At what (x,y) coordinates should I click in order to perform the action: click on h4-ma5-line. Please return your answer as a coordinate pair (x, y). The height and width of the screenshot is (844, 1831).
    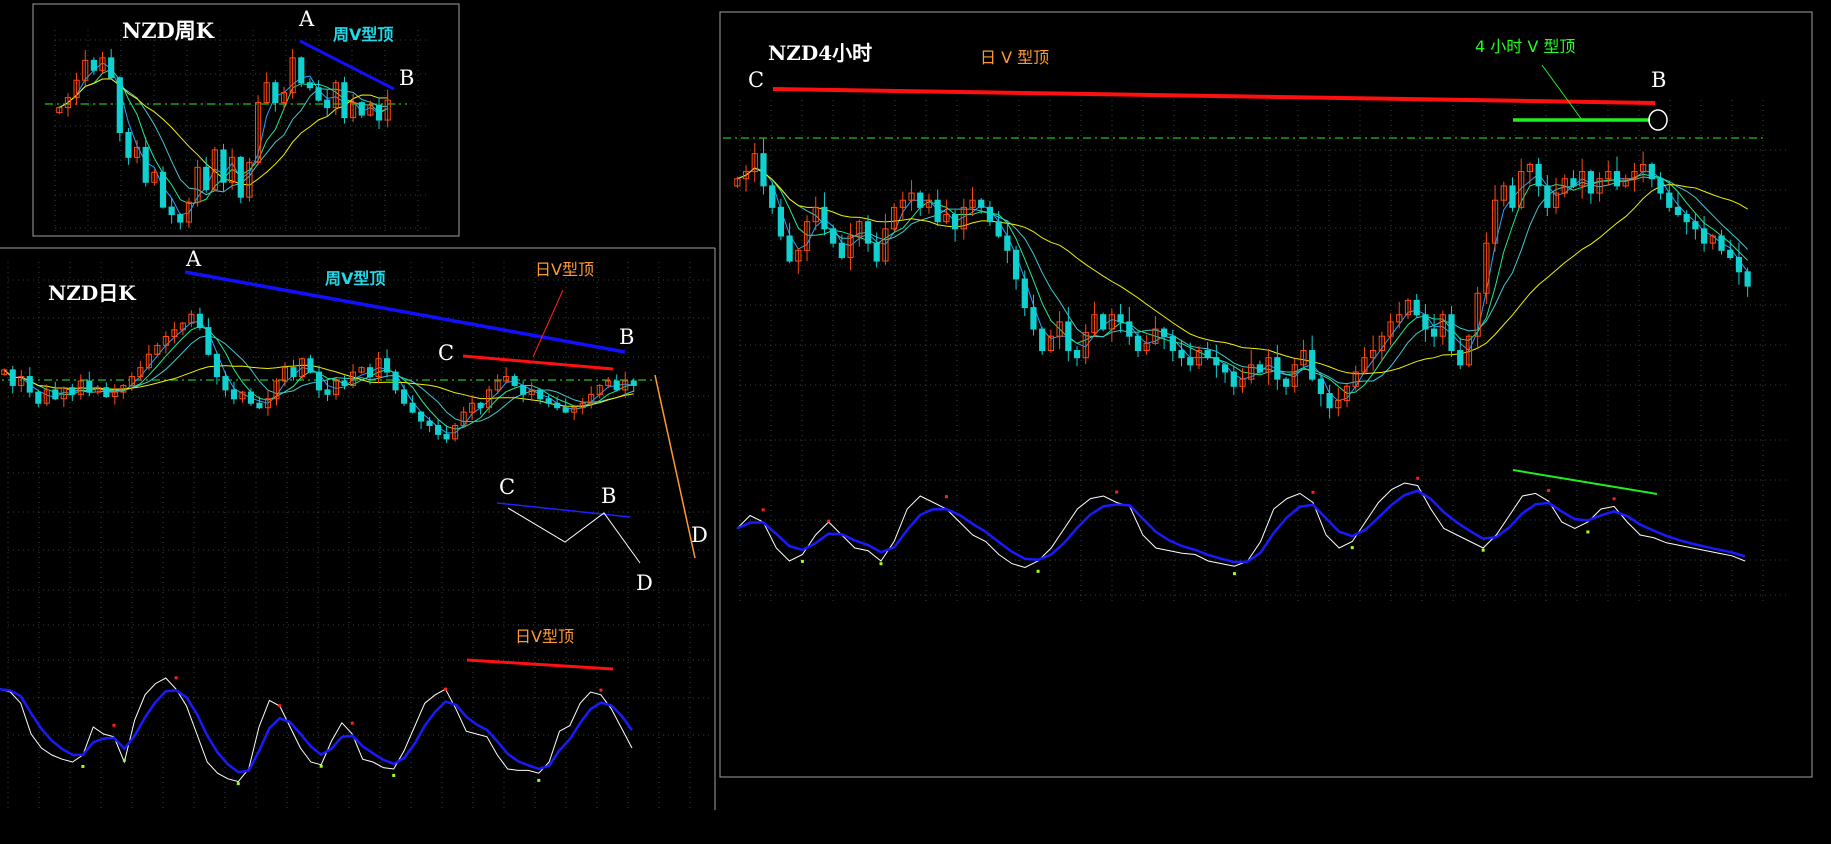
    Looking at the image, I should click on (1242, 281).